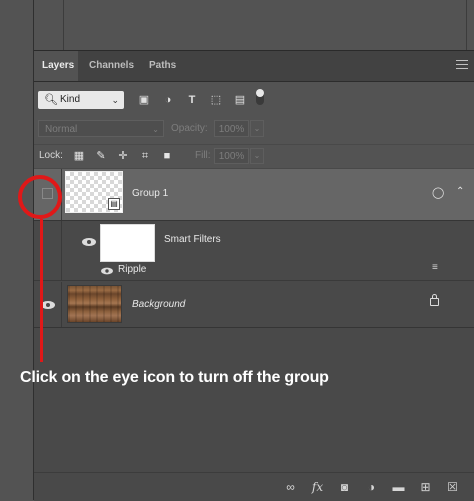  Describe the element at coordinates (167, 156) in the screenshot. I see `lock-all-icon: ■` at that location.